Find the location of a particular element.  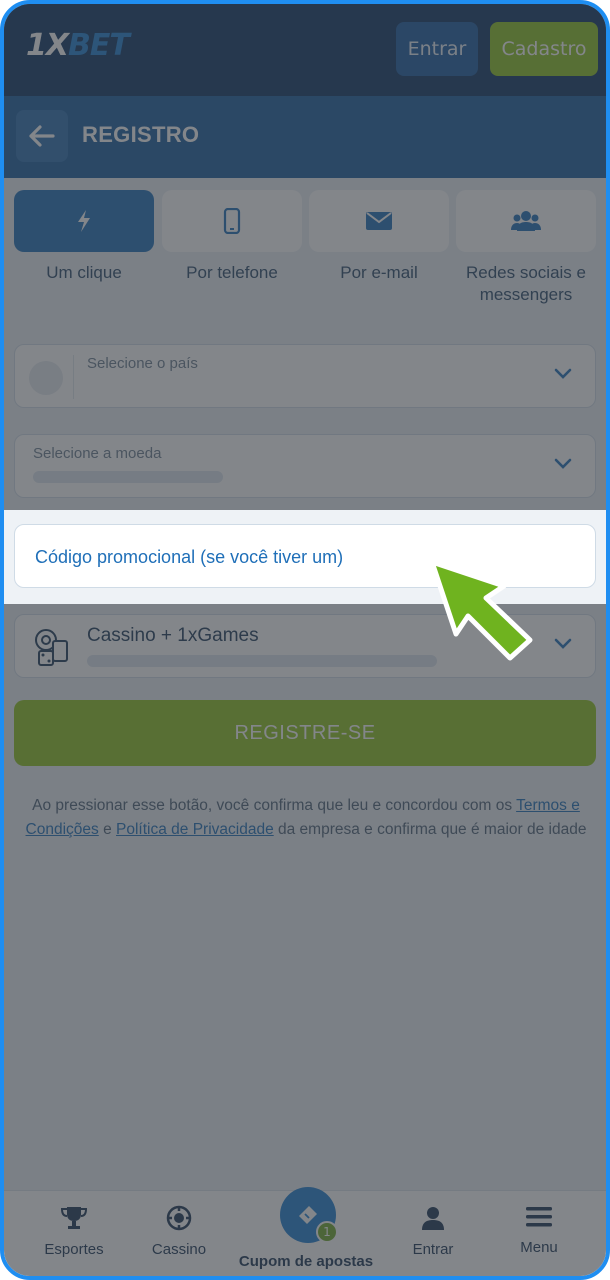

nav-coupon-label: Cupom de apostas is located at coordinates (306, 1261).